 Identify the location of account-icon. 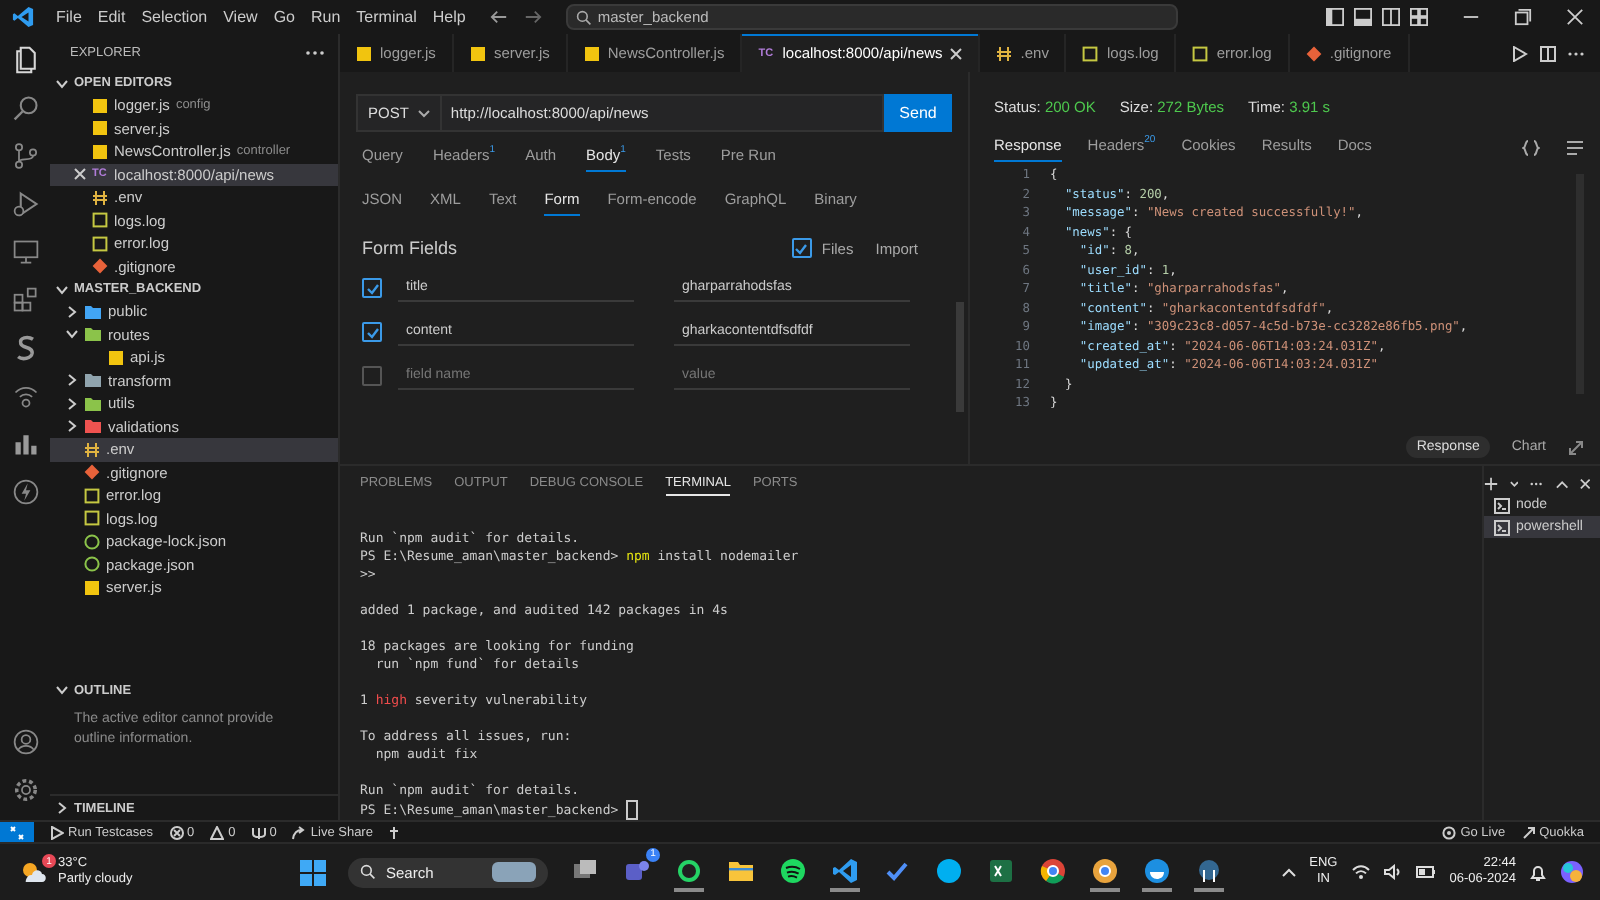
(25, 742).